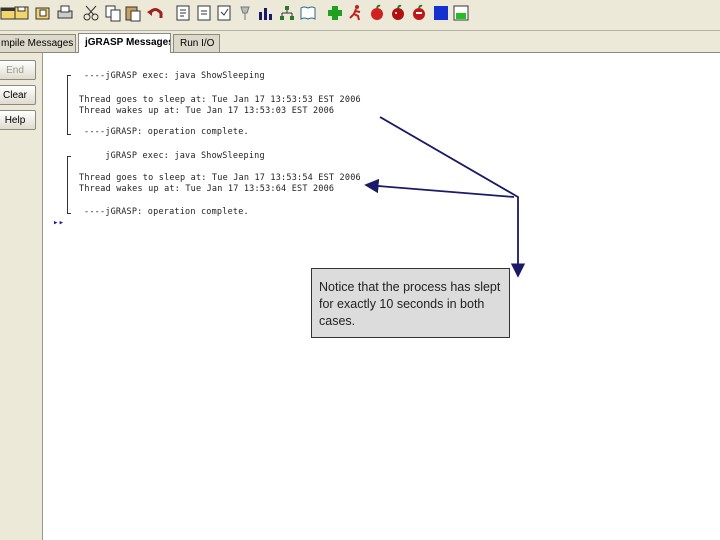  Describe the element at coordinates (245, 13) in the screenshot. I see `pin-icon` at that location.